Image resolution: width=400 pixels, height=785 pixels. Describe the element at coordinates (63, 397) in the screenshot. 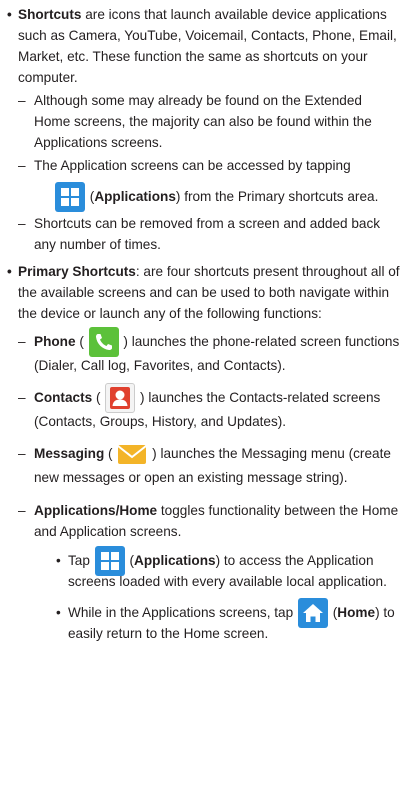

I see `contacts-term: Contacts` at that location.